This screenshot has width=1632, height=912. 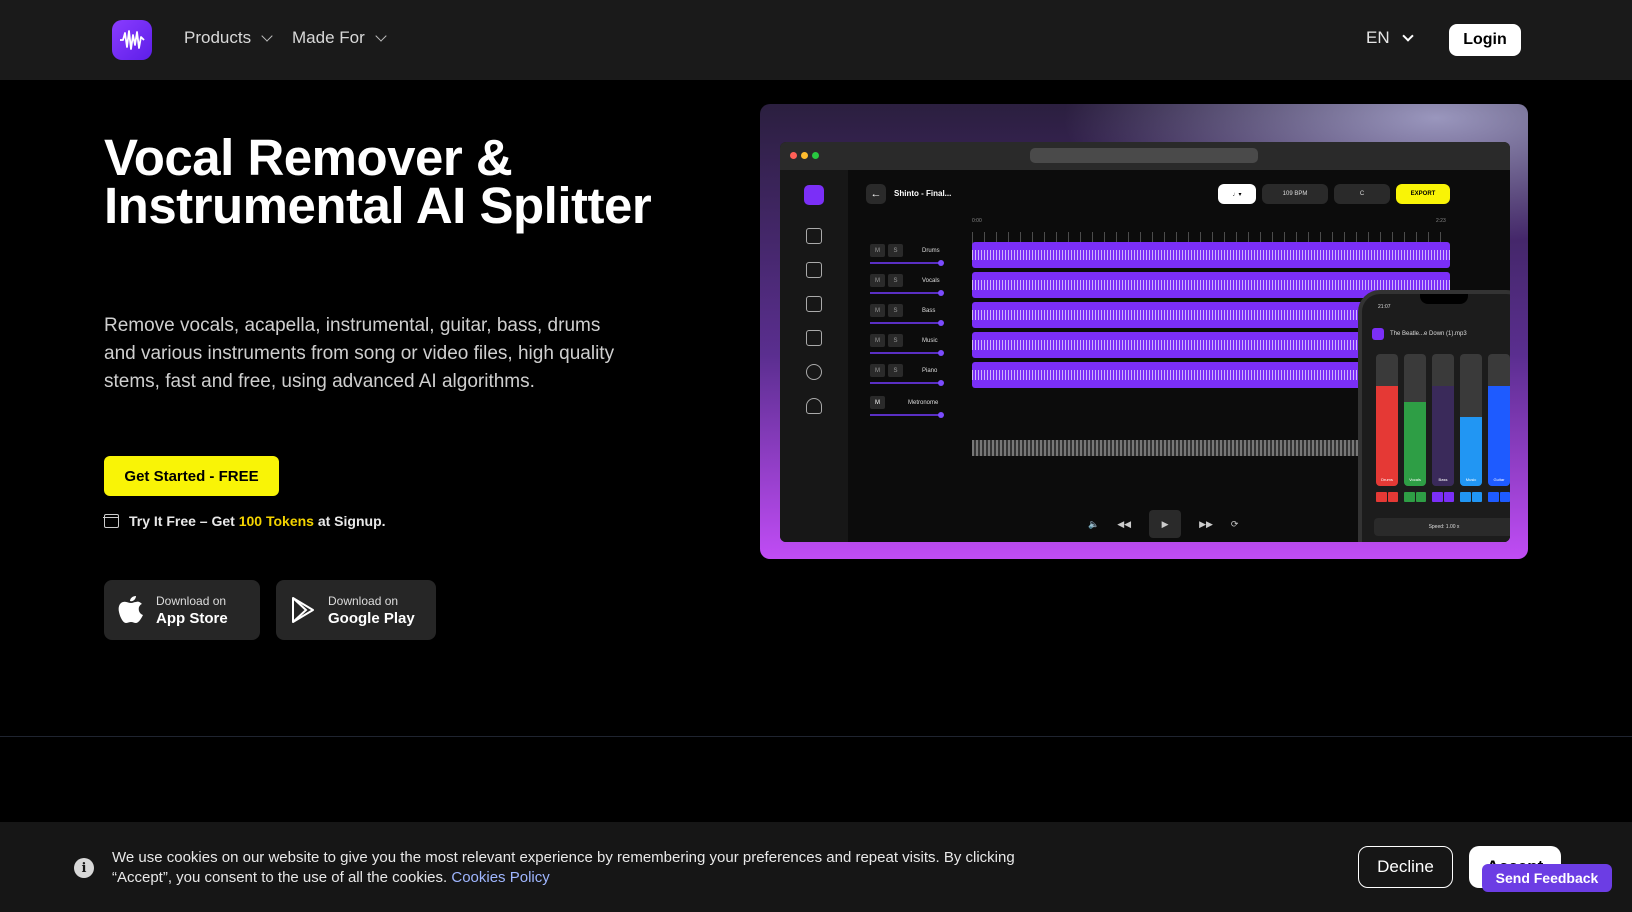 I want to click on time-start: 0:00, so click(x=977, y=221).